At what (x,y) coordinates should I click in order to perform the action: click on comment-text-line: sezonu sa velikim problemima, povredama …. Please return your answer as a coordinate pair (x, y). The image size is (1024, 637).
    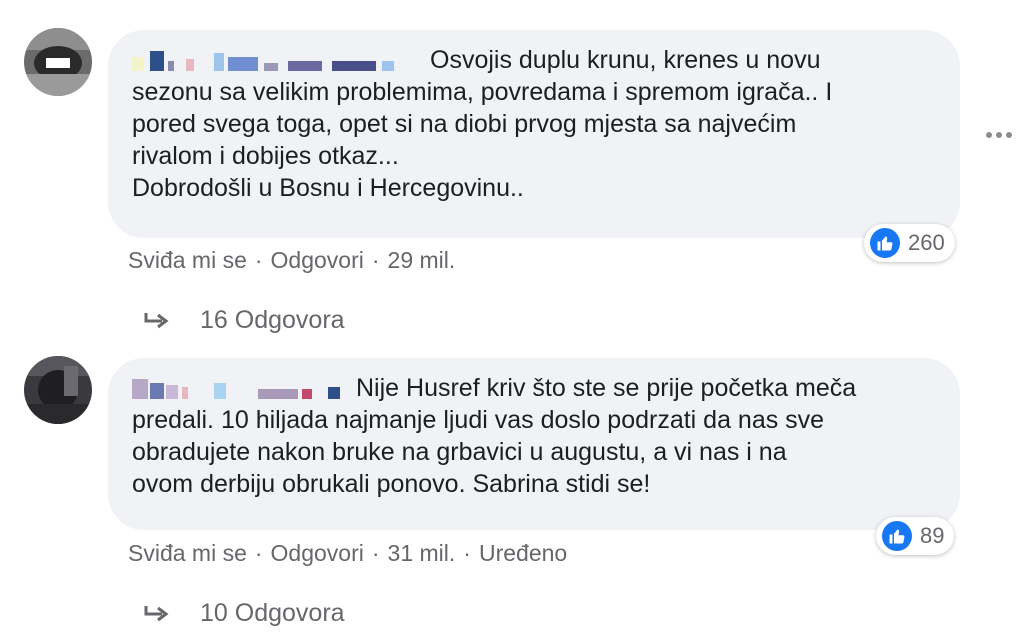
    Looking at the image, I should click on (482, 92).